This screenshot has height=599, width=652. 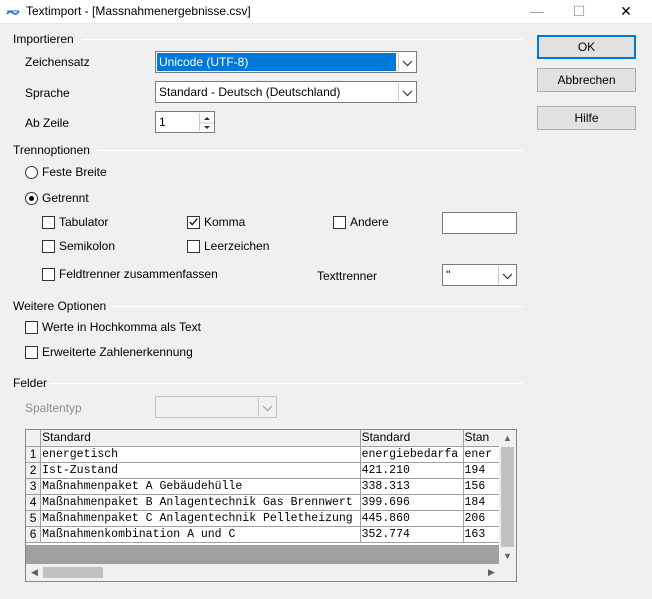 What do you see at coordinates (586, 47) in the screenshot?
I see `ok-button: OK` at bounding box center [586, 47].